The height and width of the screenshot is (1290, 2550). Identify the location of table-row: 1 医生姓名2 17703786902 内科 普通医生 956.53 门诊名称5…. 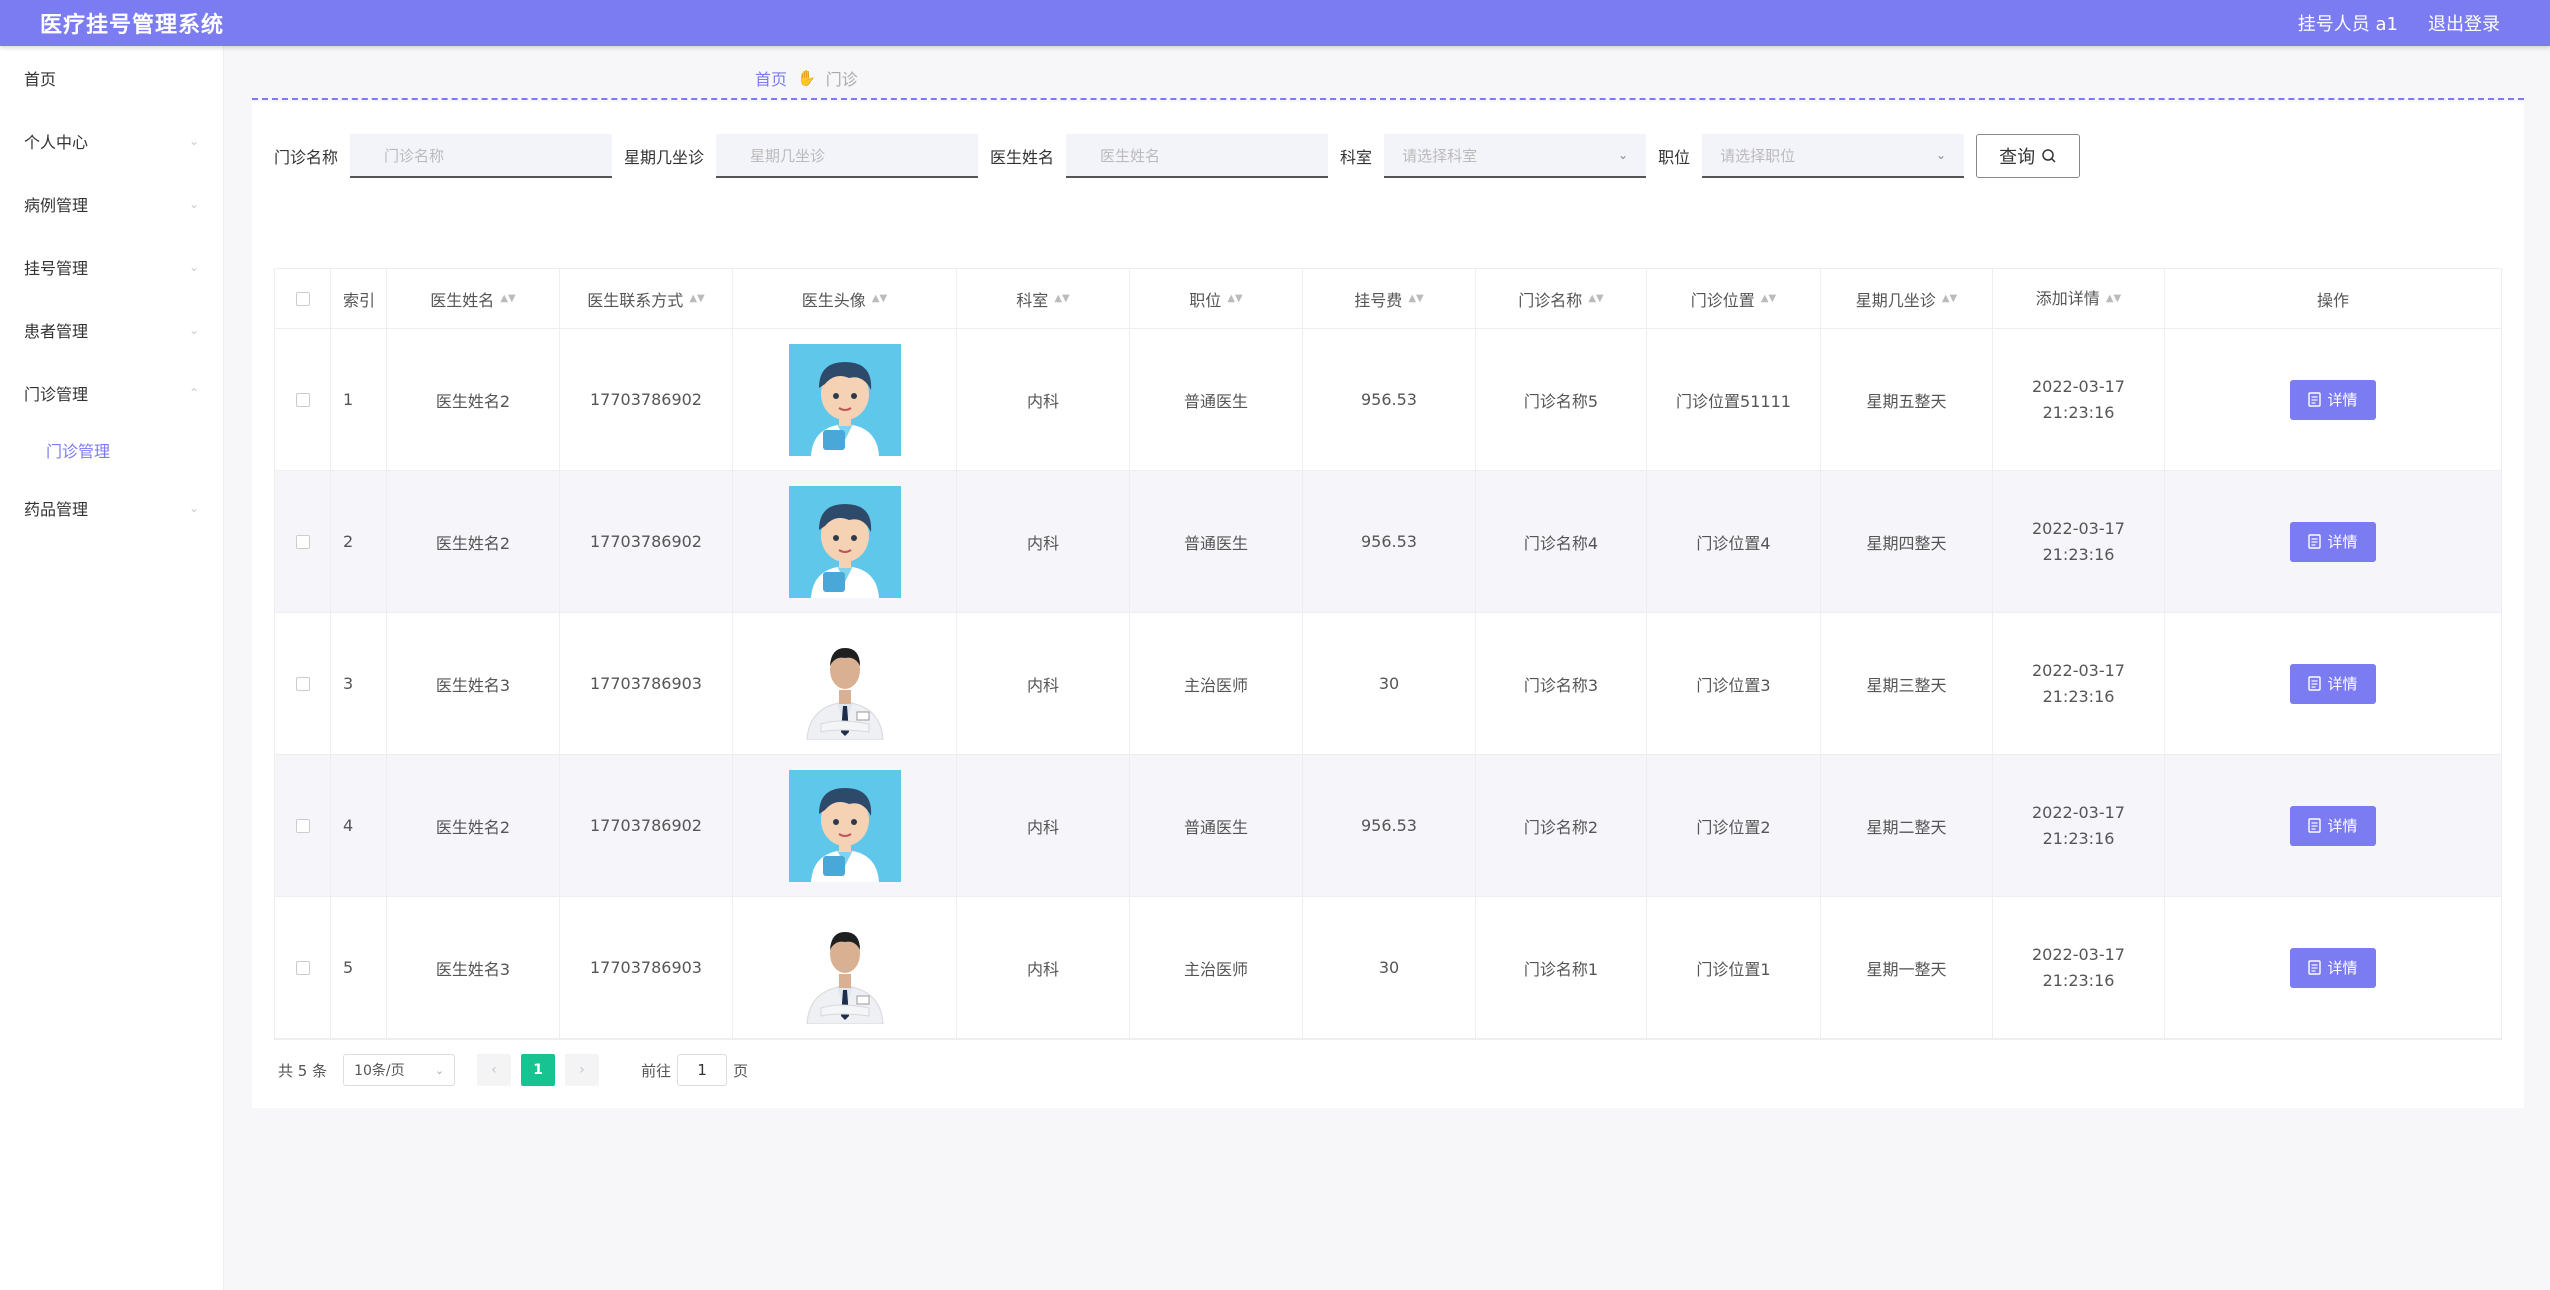
(1388, 400).